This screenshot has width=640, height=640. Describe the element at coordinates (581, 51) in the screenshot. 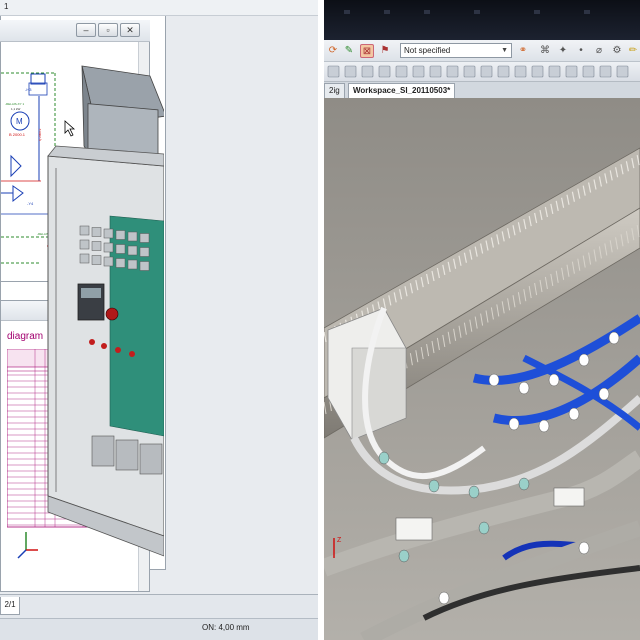

I see `point-icon: •` at that location.